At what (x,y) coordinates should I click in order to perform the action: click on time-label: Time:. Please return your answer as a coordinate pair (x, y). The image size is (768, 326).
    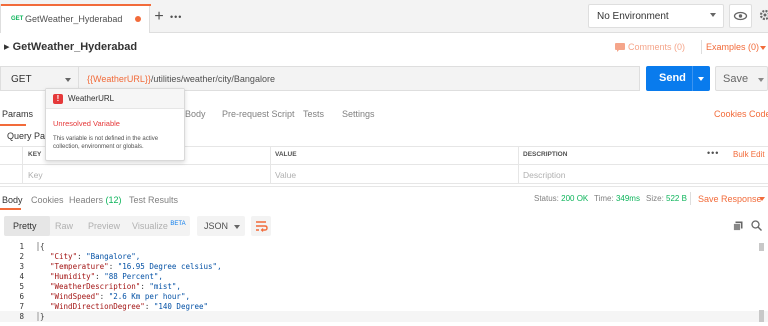
    Looking at the image, I should click on (604, 198).